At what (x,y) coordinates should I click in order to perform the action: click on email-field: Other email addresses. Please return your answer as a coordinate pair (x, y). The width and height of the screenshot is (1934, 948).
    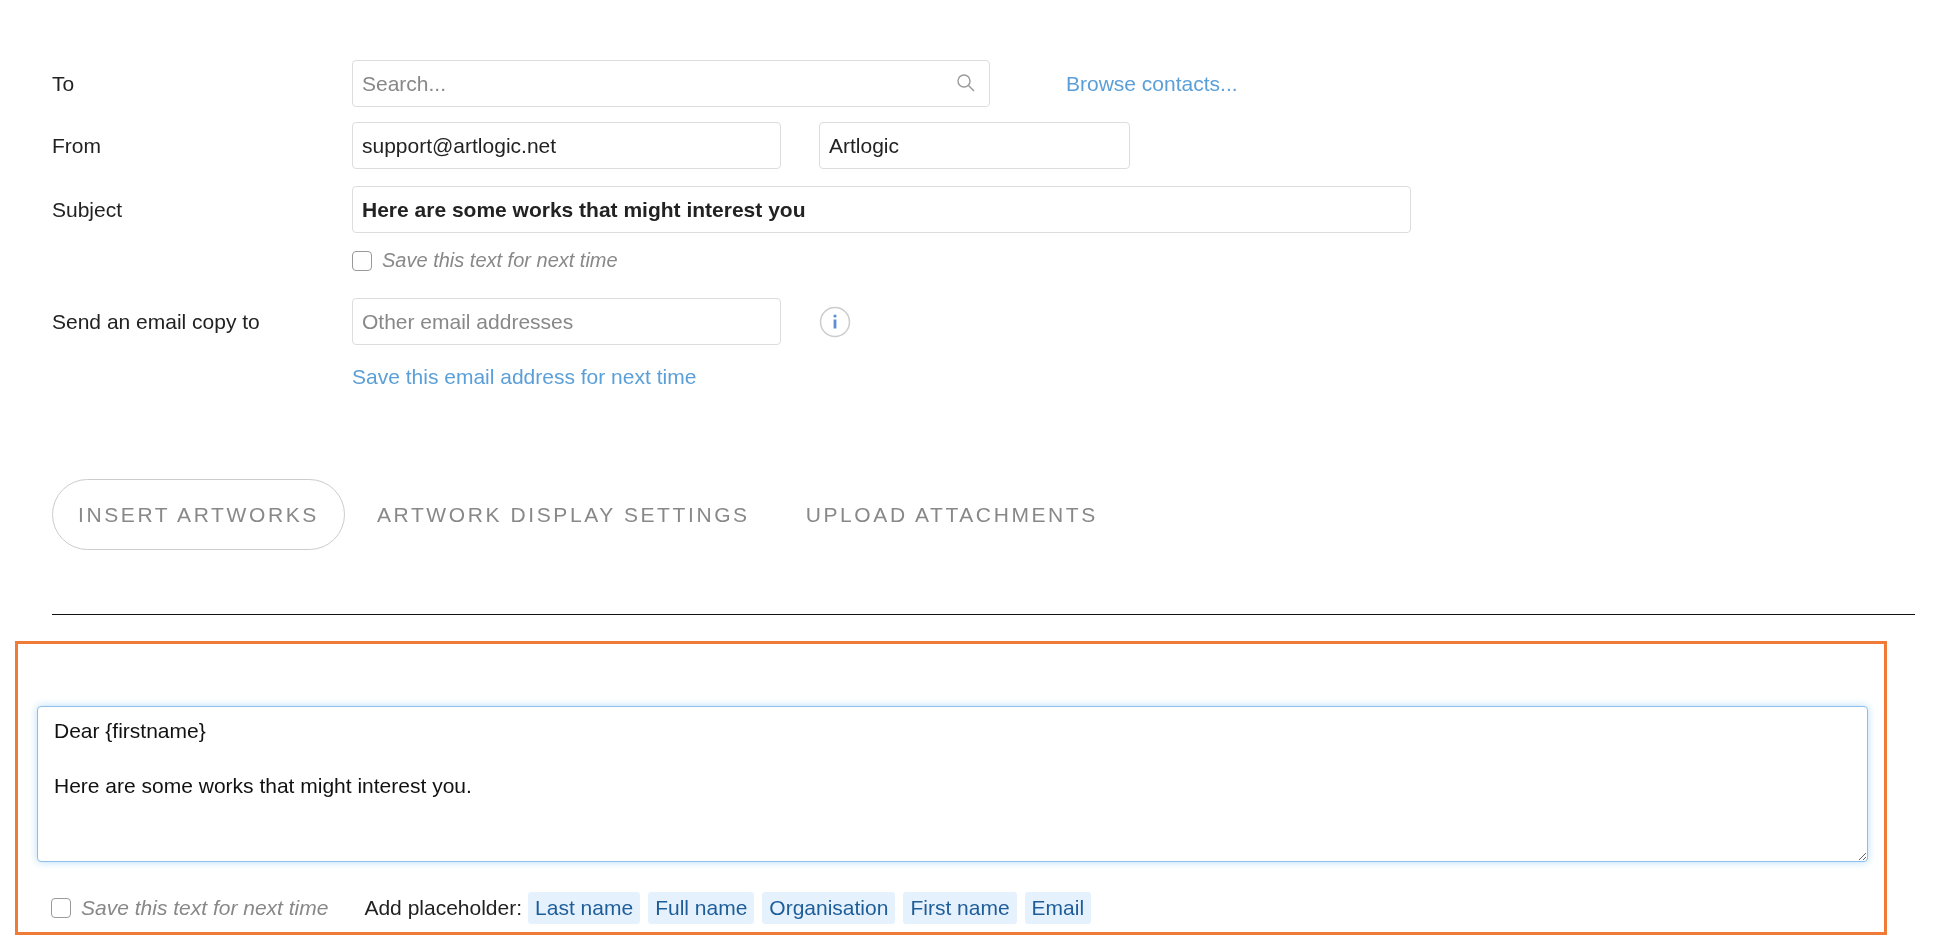
    Looking at the image, I should click on (566, 321).